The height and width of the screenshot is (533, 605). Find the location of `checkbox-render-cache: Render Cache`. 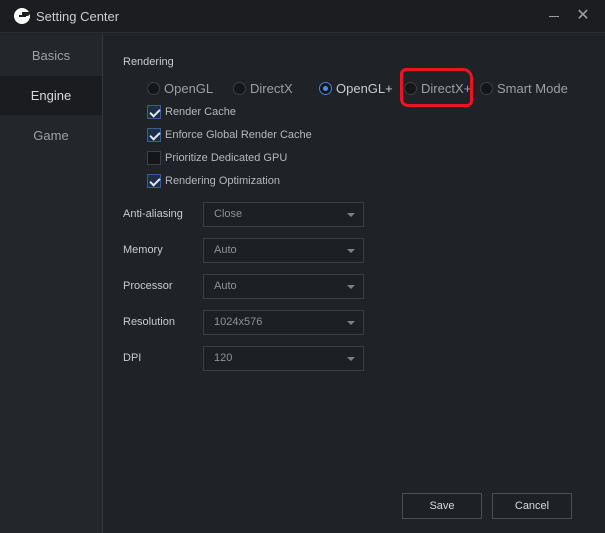

checkbox-render-cache: Render Cache is located at coordinates (191, 112).